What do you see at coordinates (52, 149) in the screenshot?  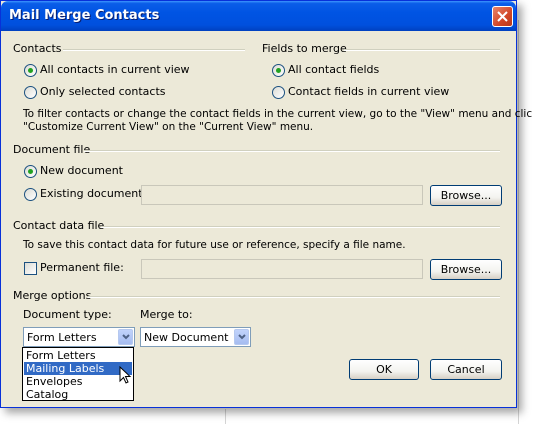 I see `document-file-group-label: Document file` at bounding box center [52, 149].